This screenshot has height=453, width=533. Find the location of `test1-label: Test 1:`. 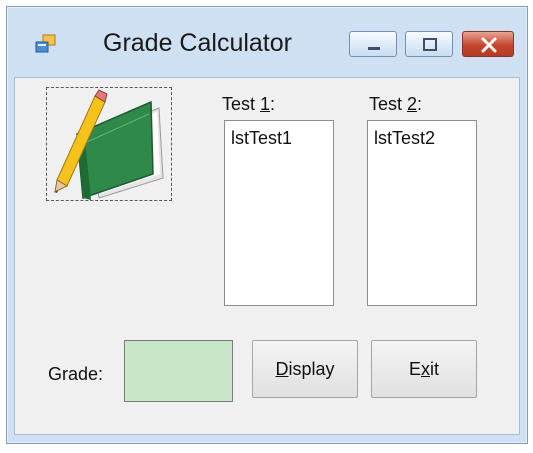

test1-label: Test 1: is located at coordinates (249, 104).